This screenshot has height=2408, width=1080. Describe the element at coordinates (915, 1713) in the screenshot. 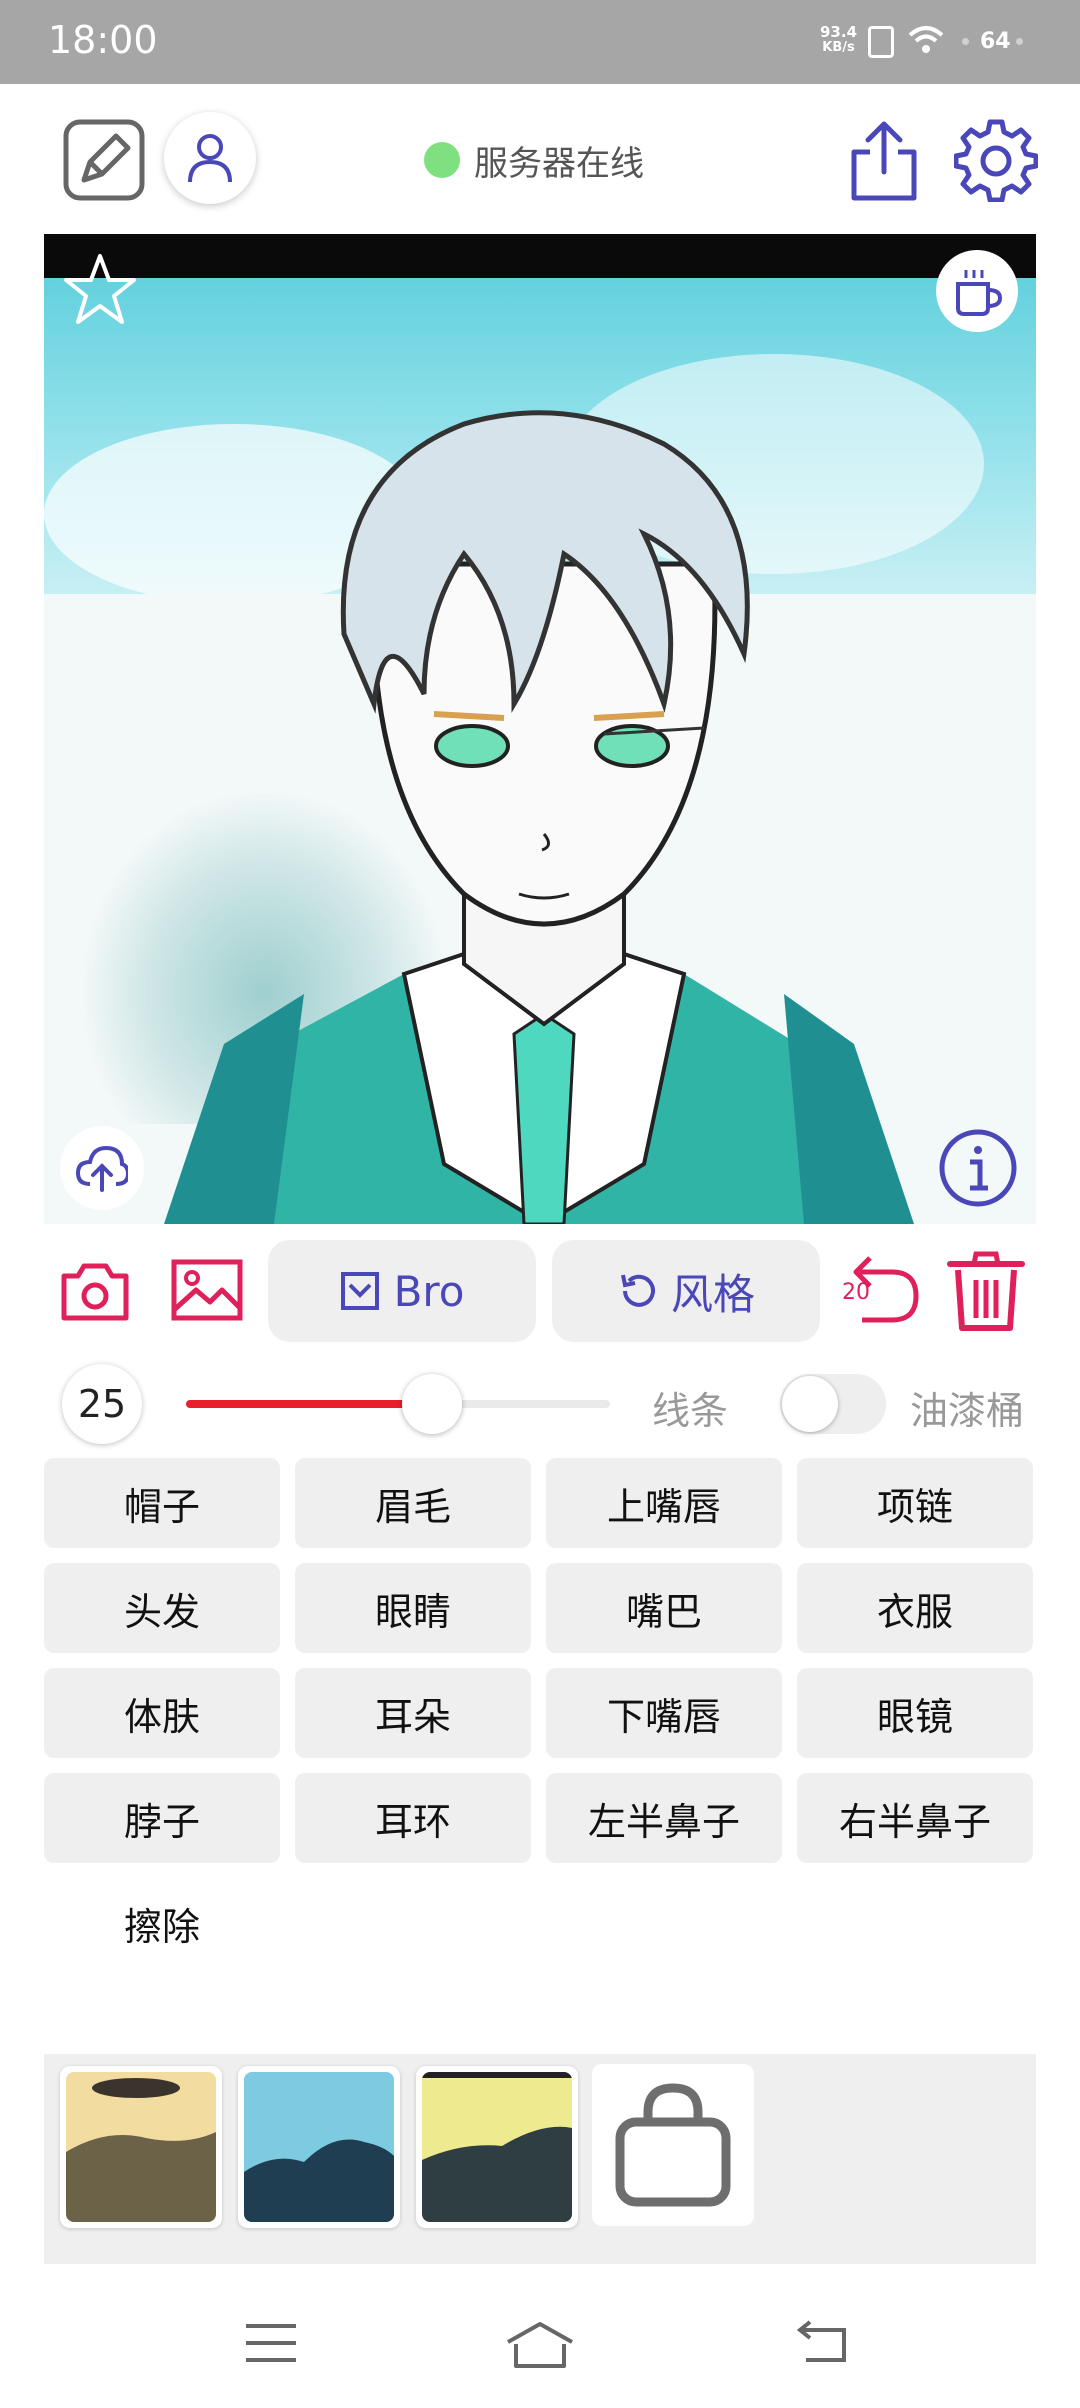

I see `part-button-glasses: 眼镜` at that location.